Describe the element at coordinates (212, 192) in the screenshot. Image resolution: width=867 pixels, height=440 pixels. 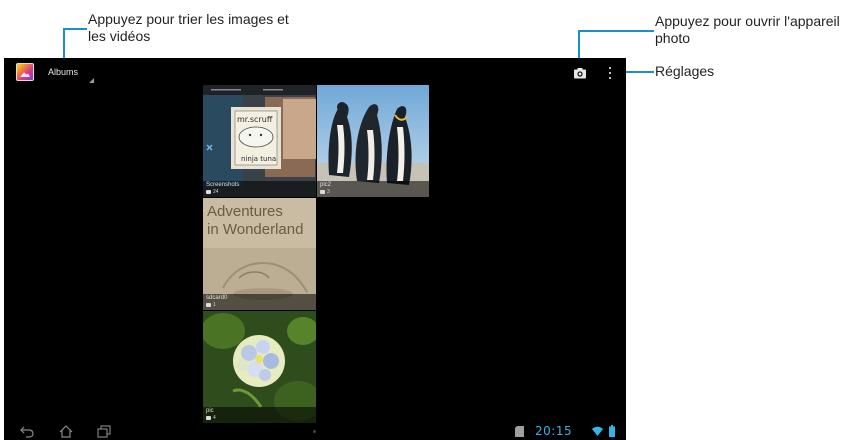
I see `album-count-row: 24` at that location.